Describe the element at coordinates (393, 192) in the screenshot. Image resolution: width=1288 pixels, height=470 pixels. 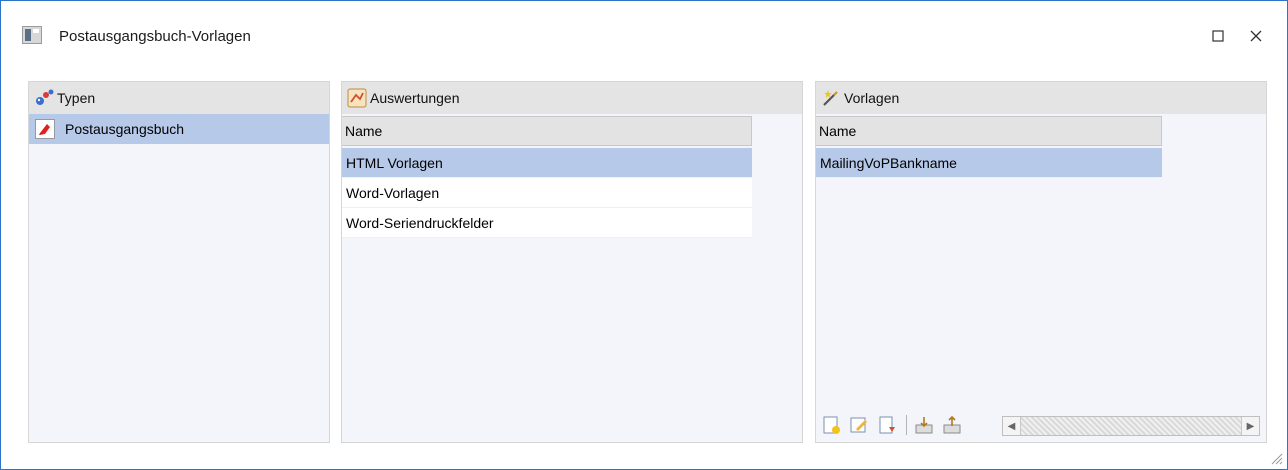
I see `evaluation-row-label: Word-Vorlagen` at that location.